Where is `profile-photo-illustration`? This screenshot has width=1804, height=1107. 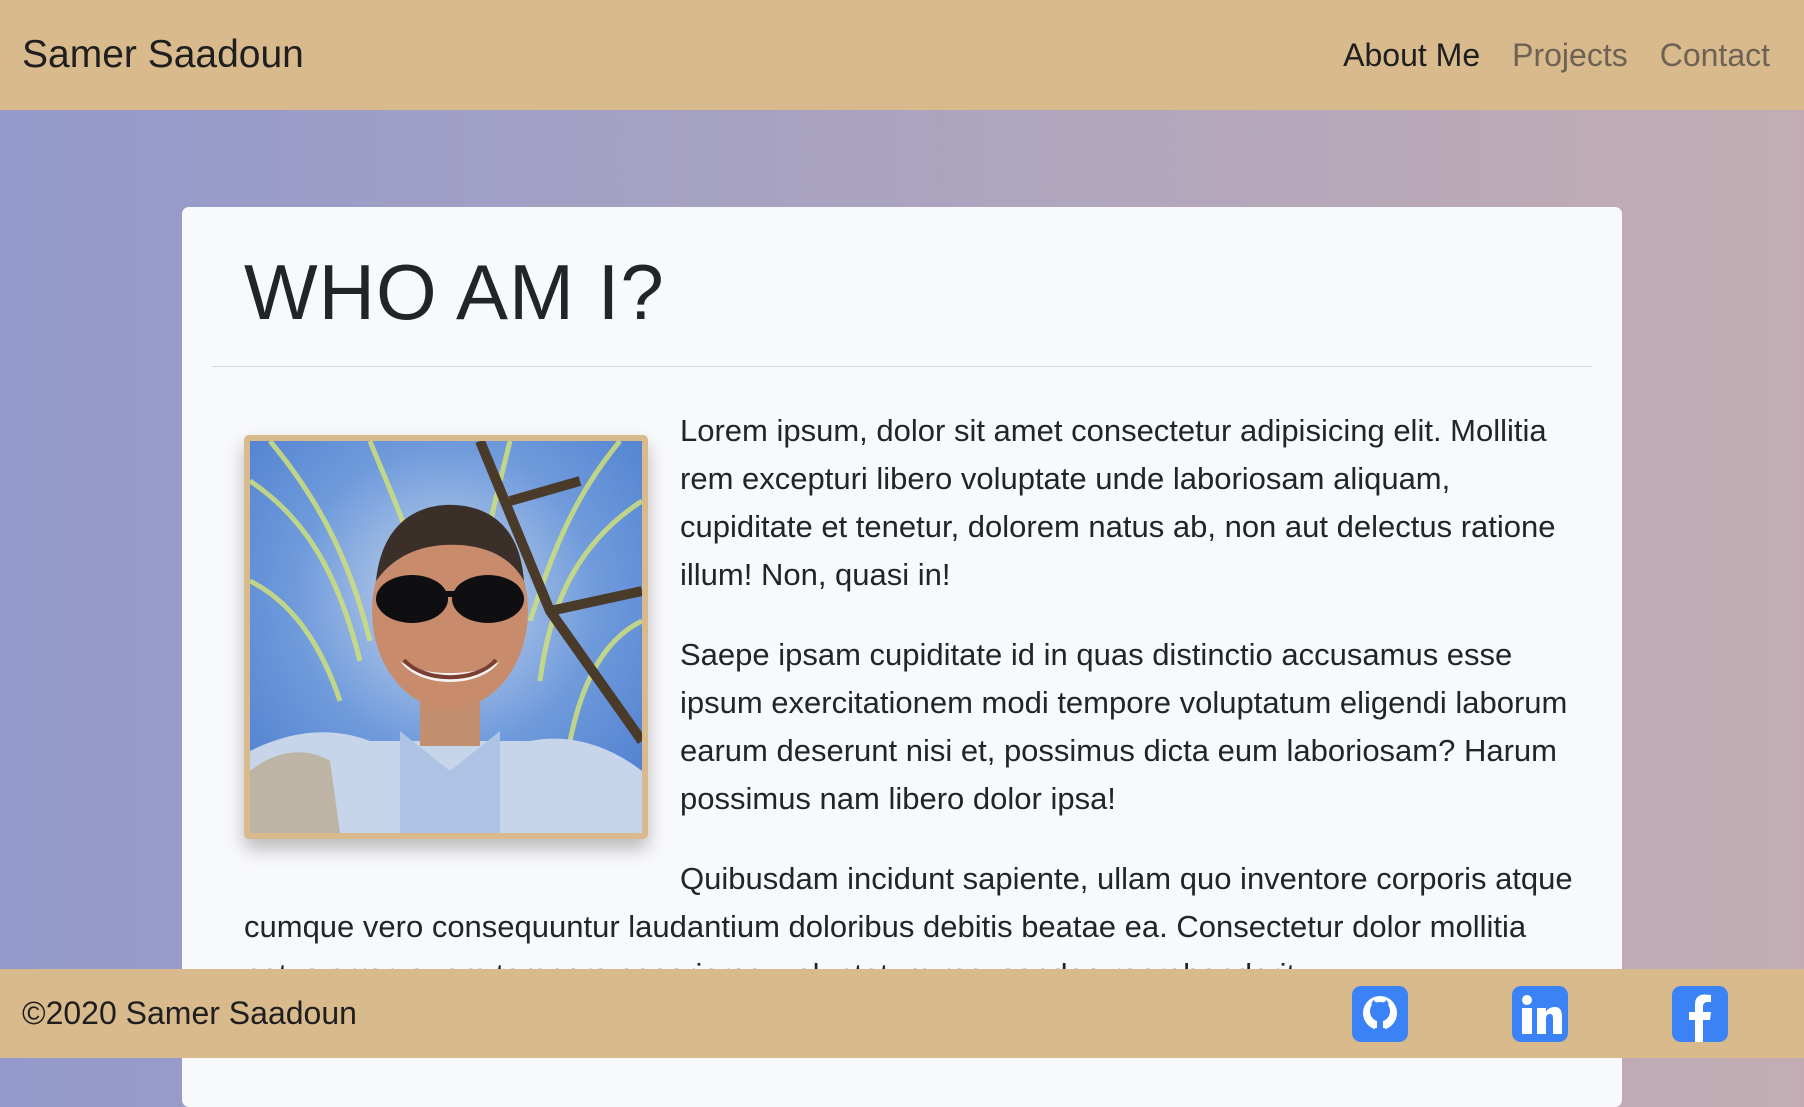 profile-photo-illustration is located at coordinates (446, 637).